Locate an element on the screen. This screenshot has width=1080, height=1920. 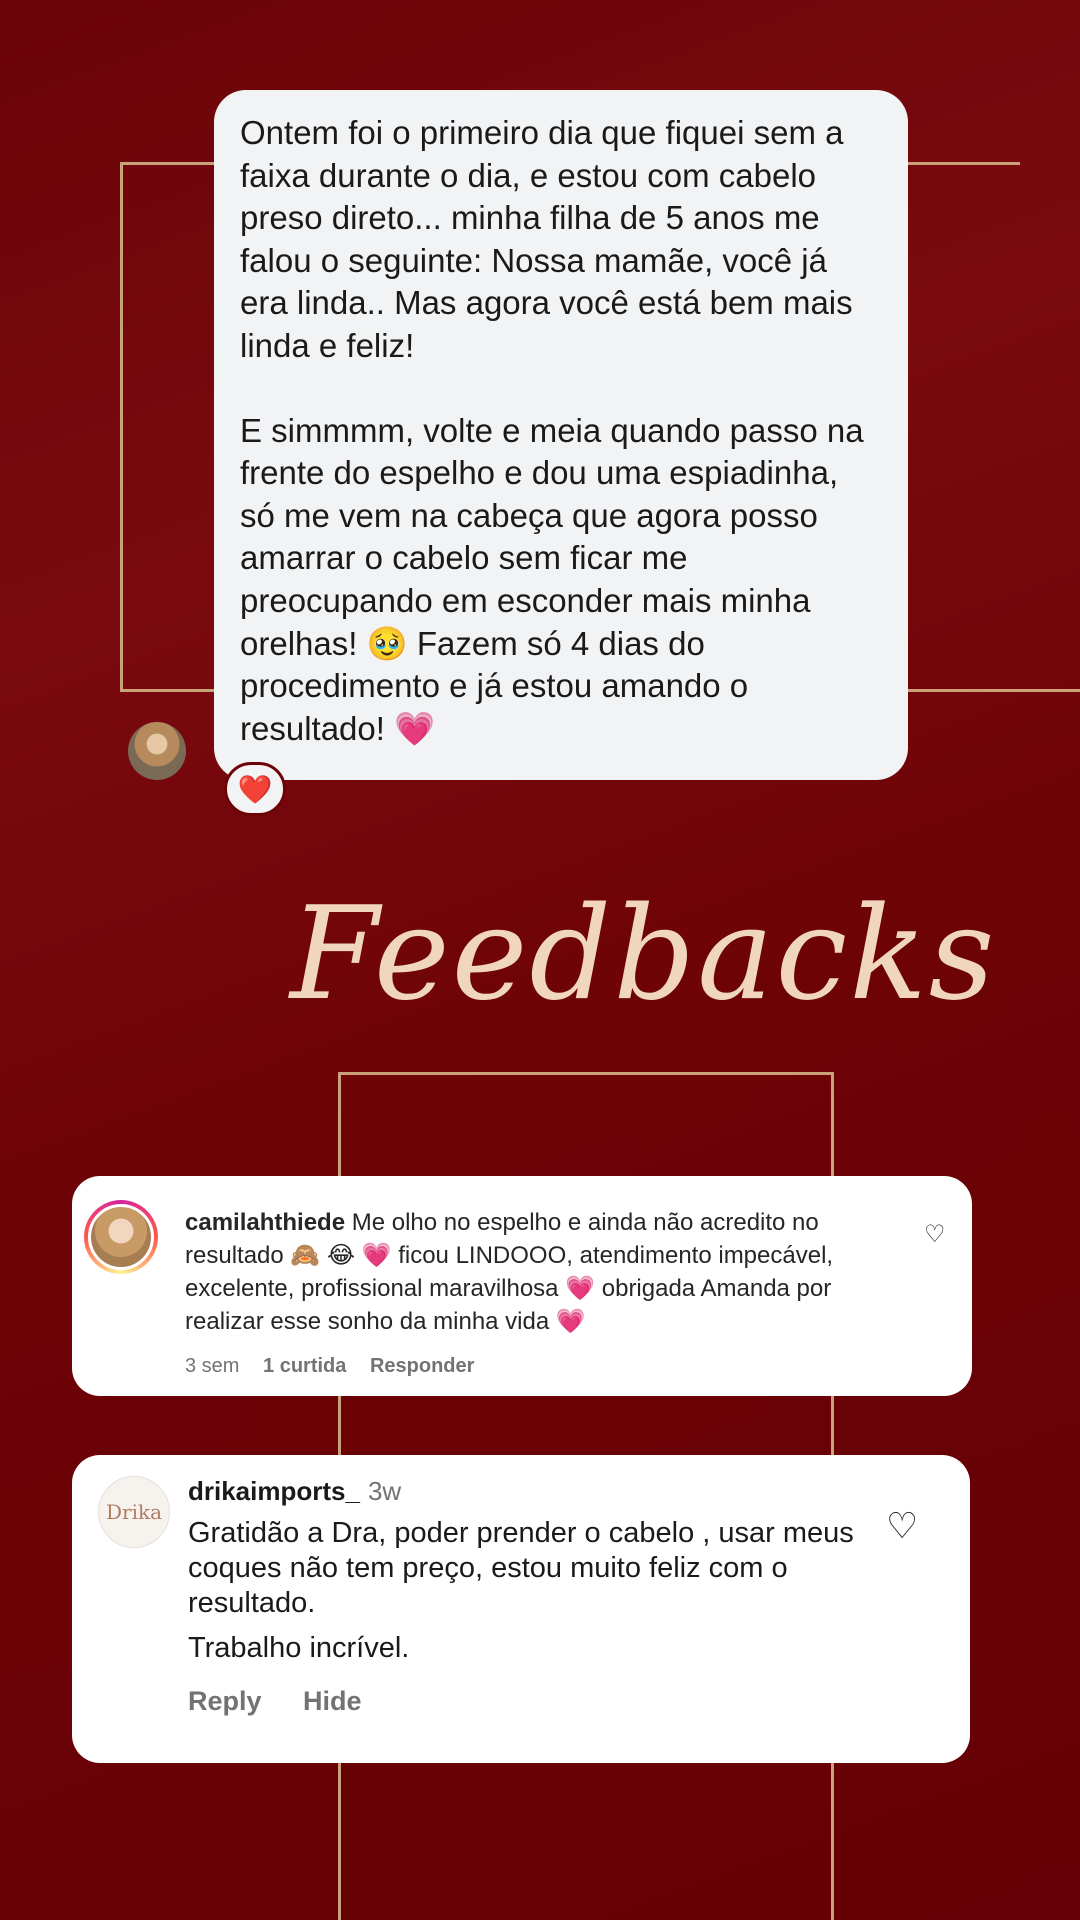
comment2-hide-button: Hide is located at coordinates (332, 1701).